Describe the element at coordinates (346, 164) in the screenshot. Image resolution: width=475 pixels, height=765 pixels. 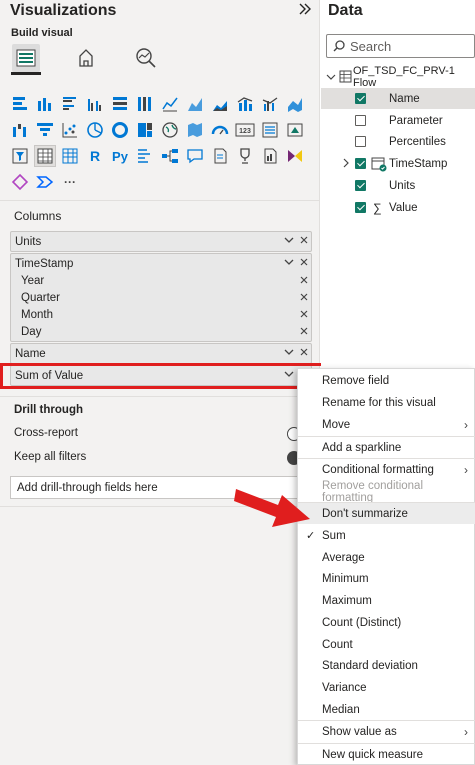
I see `chevron-right-icon` at that location.